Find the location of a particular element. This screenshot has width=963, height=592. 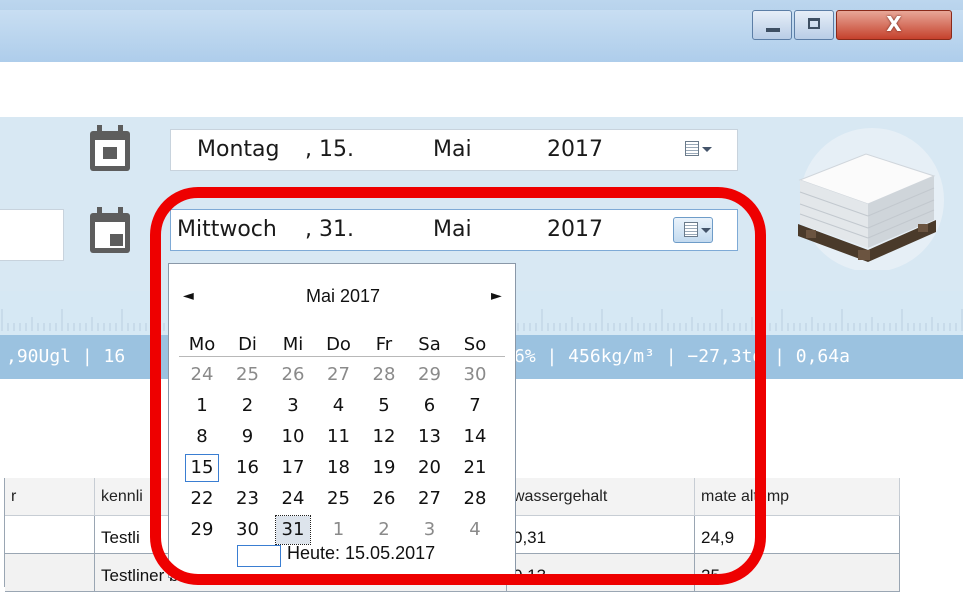

info-bar-left-text: ,90Ugl | 16 is located at coordinates (66, 356).